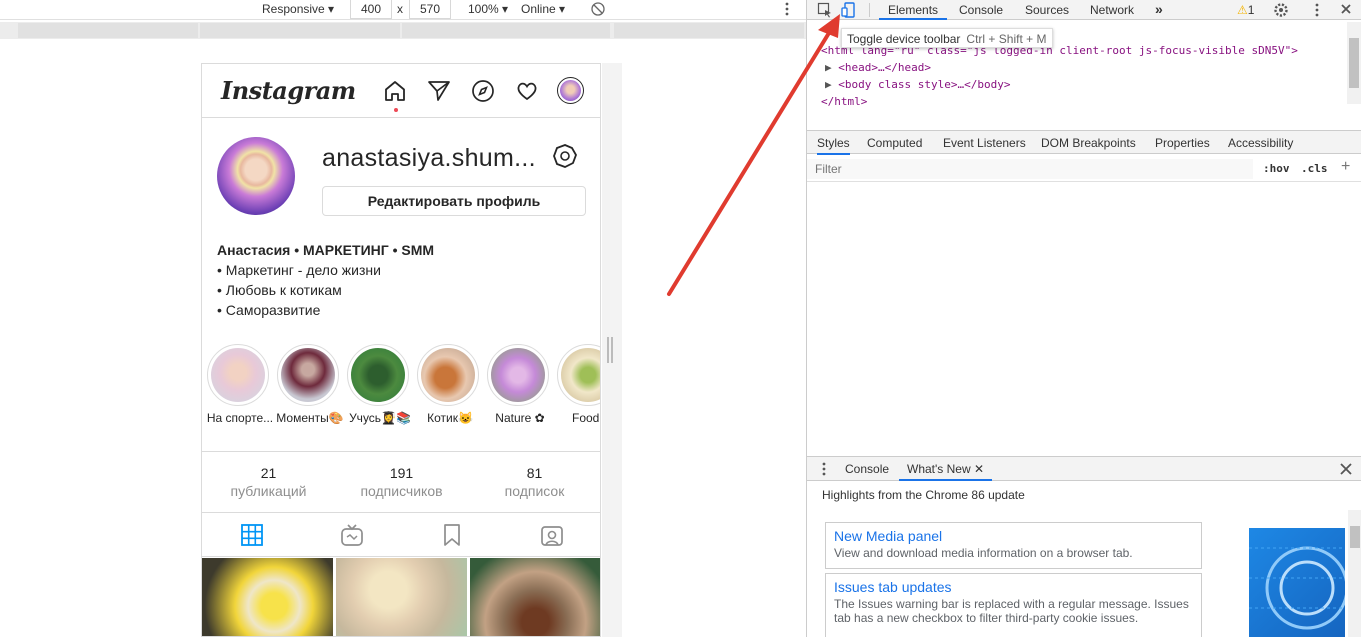 The width and height of the screenshot is (1361, 637). Describe the element at coordinates (1354, 573) in the screenshot. I see `drawer-scrollbar` at that location.